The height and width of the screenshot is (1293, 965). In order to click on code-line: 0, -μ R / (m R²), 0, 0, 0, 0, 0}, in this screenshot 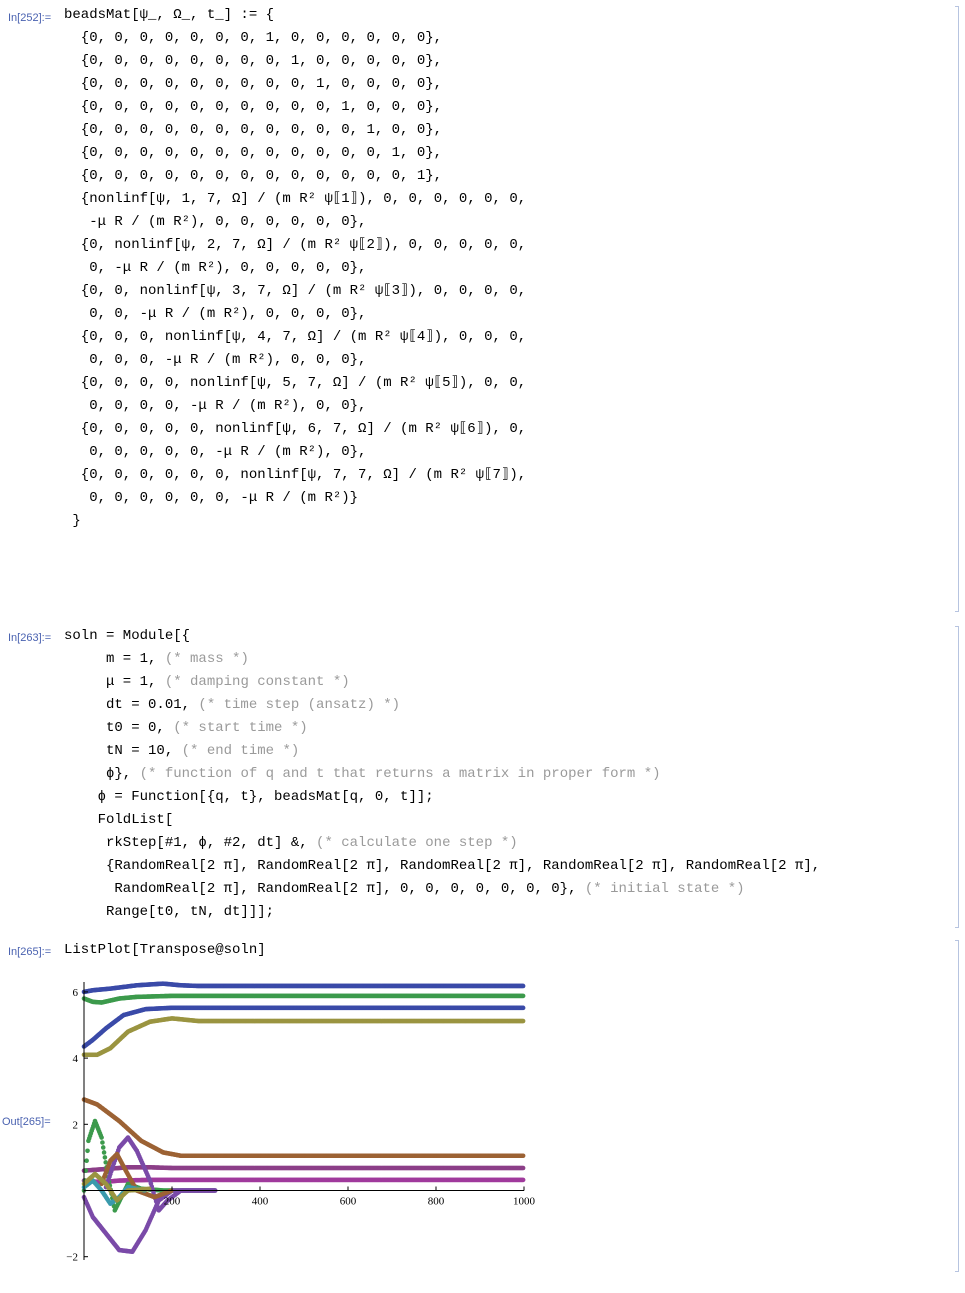, I will do `click(295, 268)`.